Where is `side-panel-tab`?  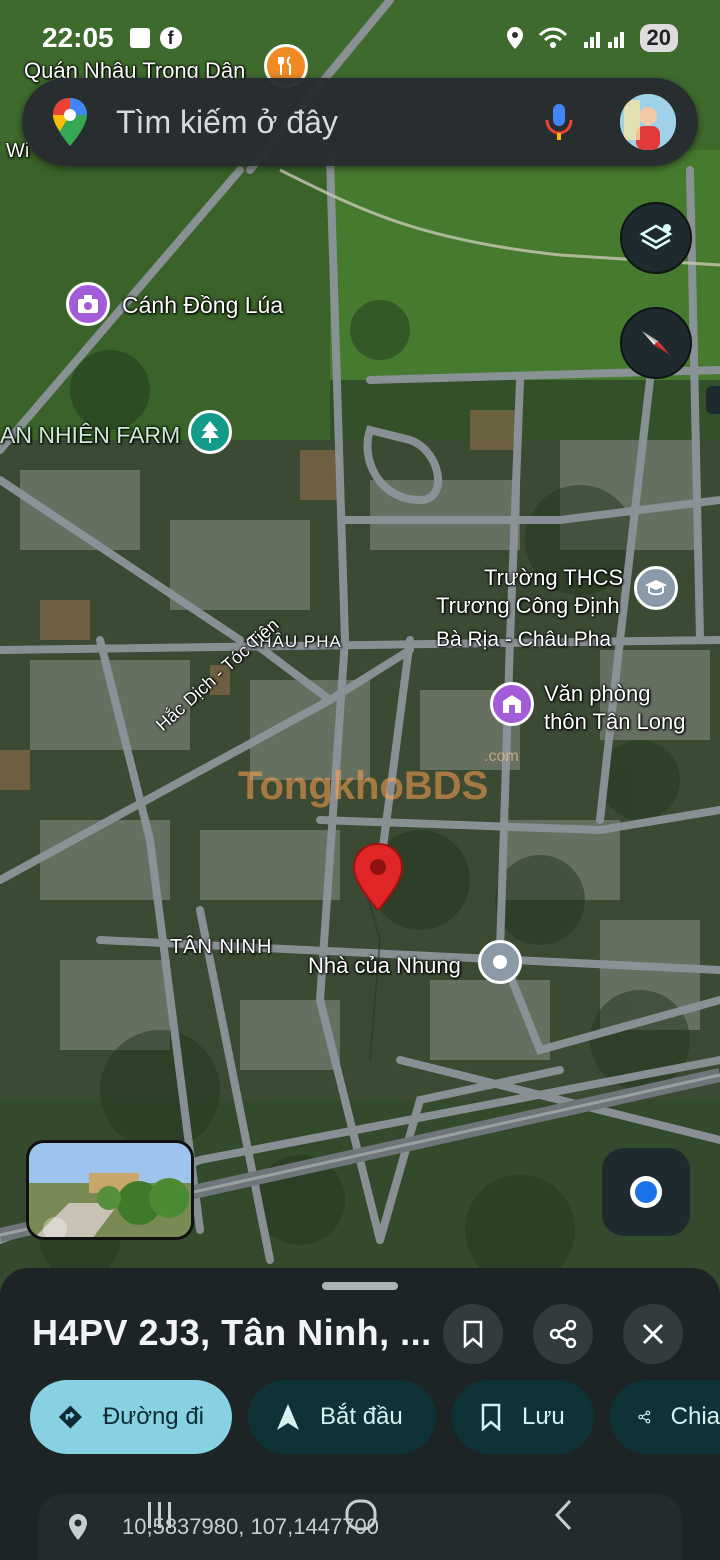 side-panel-tab is located at coordinates (713, 400).